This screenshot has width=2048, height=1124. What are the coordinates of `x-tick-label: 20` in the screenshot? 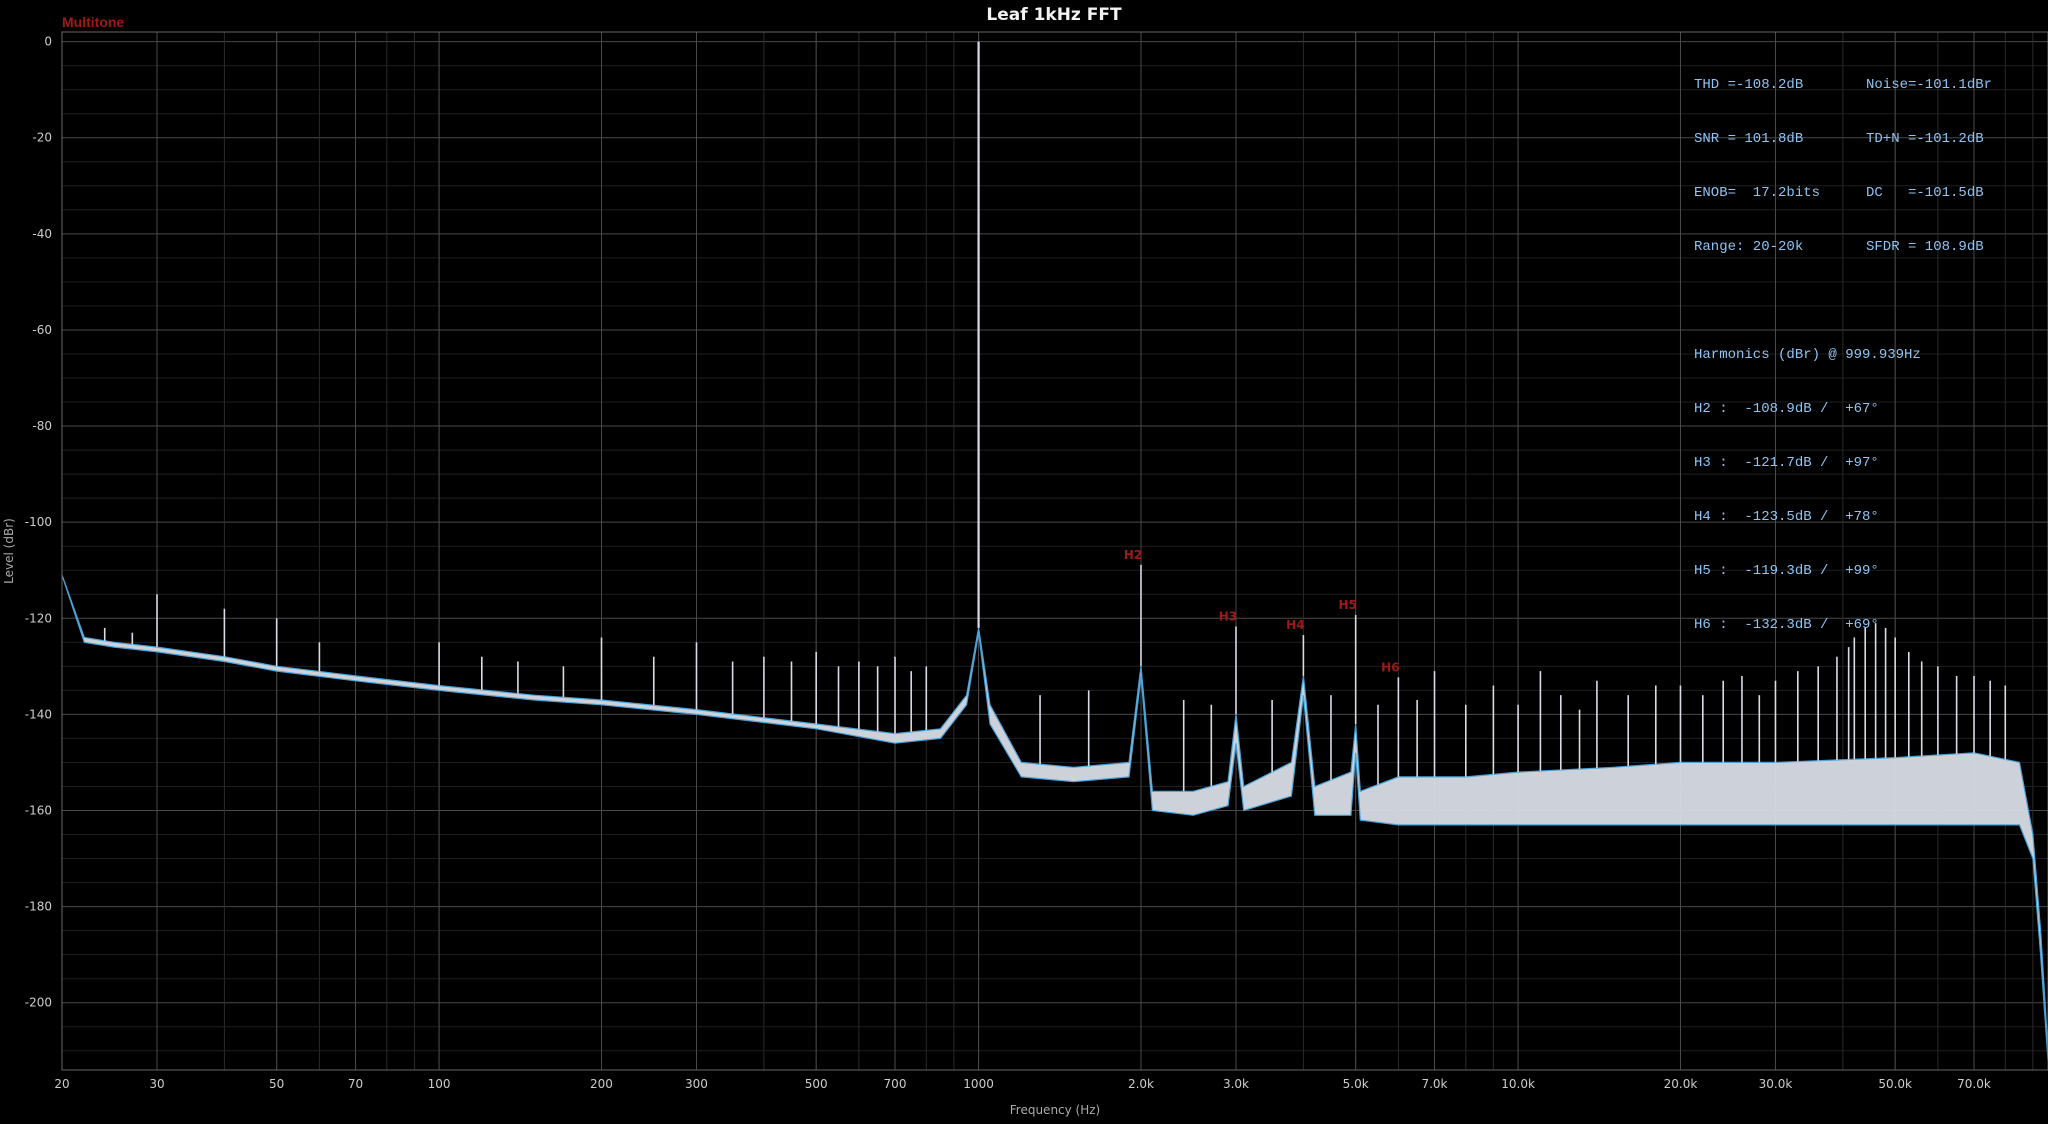 It's located at (61, 1084).